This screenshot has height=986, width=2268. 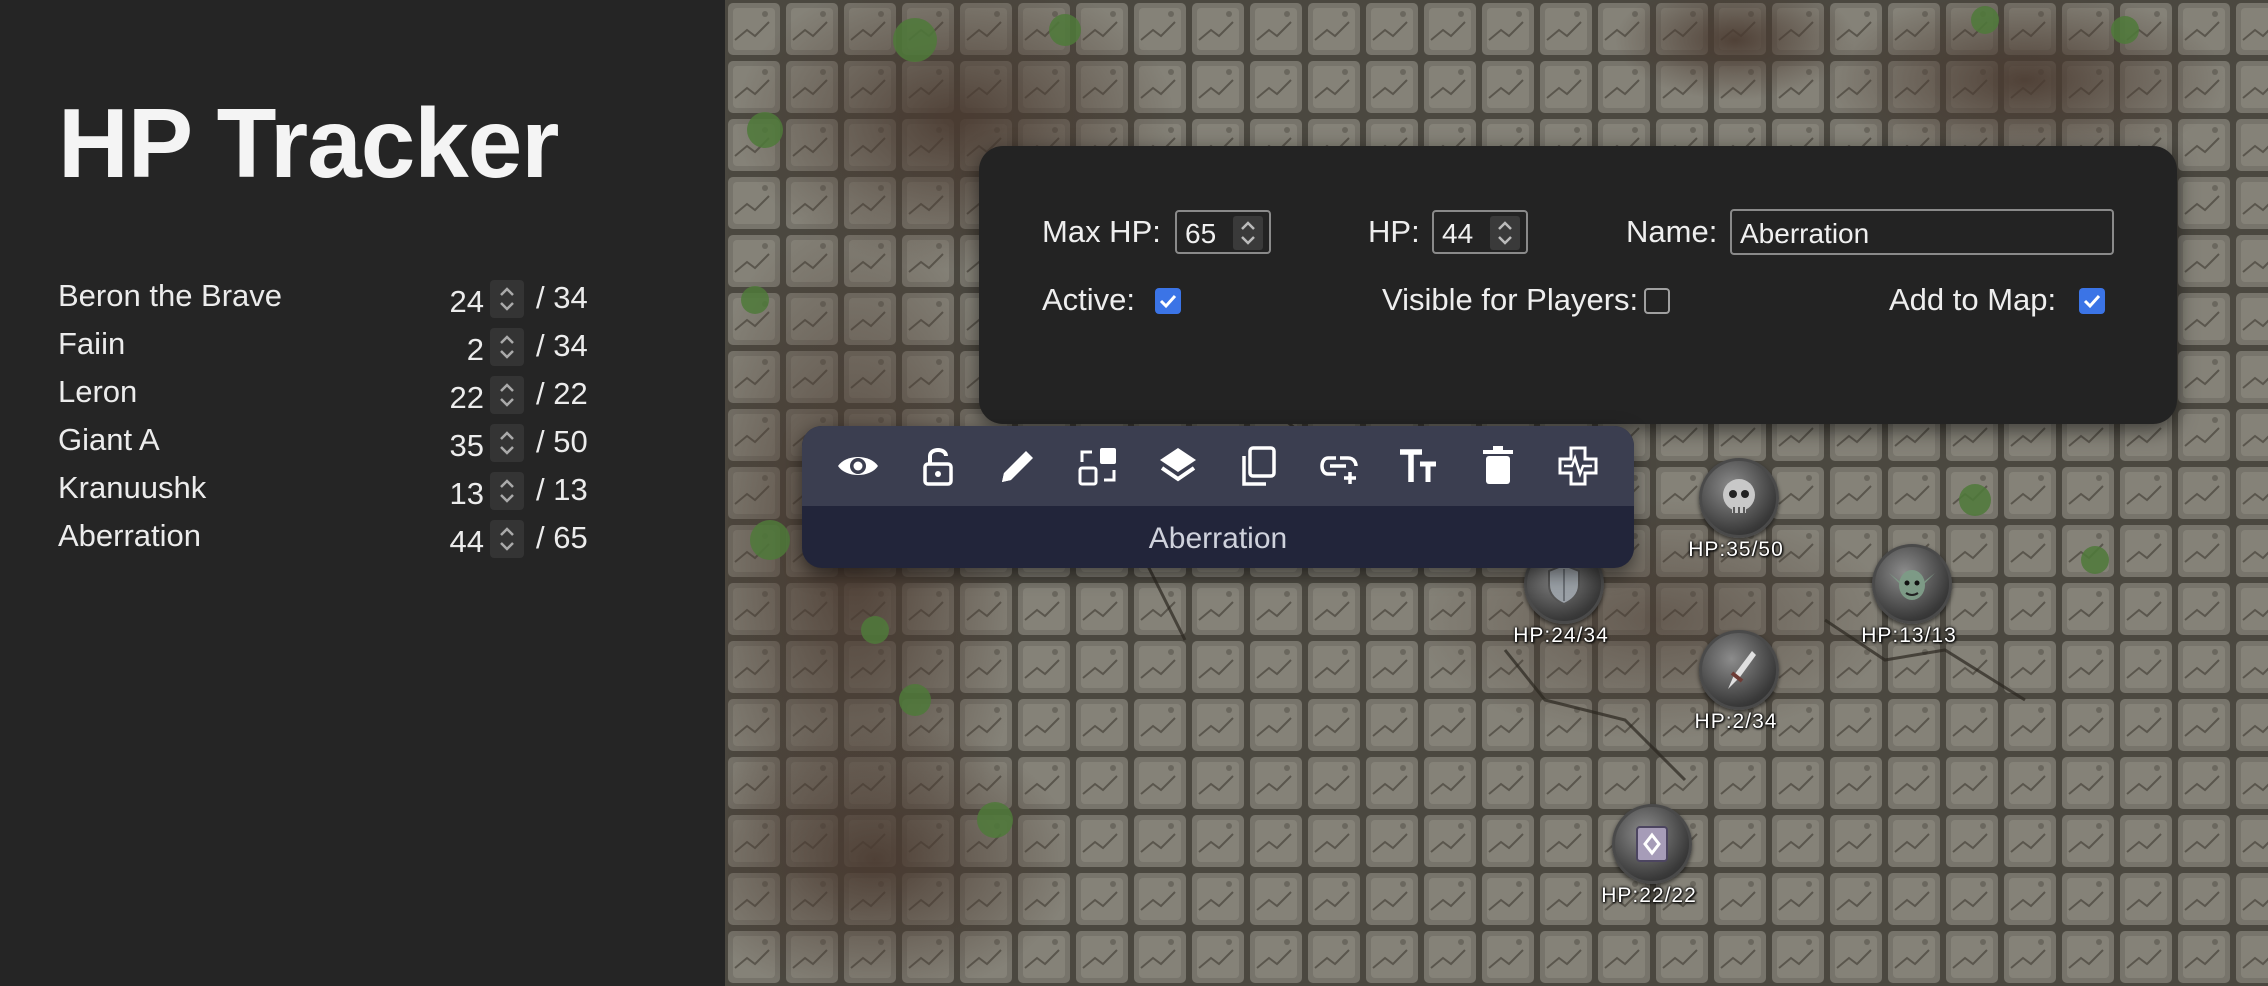 What do you see at coordinates (1578, 466) in the screenshot?
I see `hp-tracker-icon` at bounding box center [1578, 466].